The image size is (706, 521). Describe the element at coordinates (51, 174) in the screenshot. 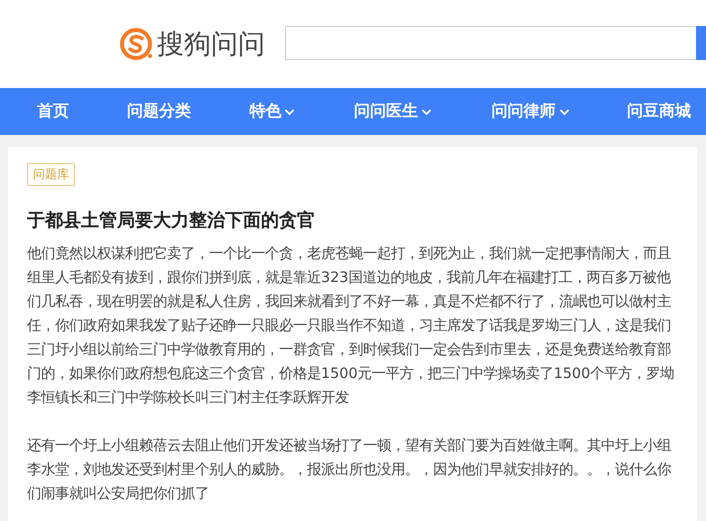

I see `category-tag: 问题库` at that location.